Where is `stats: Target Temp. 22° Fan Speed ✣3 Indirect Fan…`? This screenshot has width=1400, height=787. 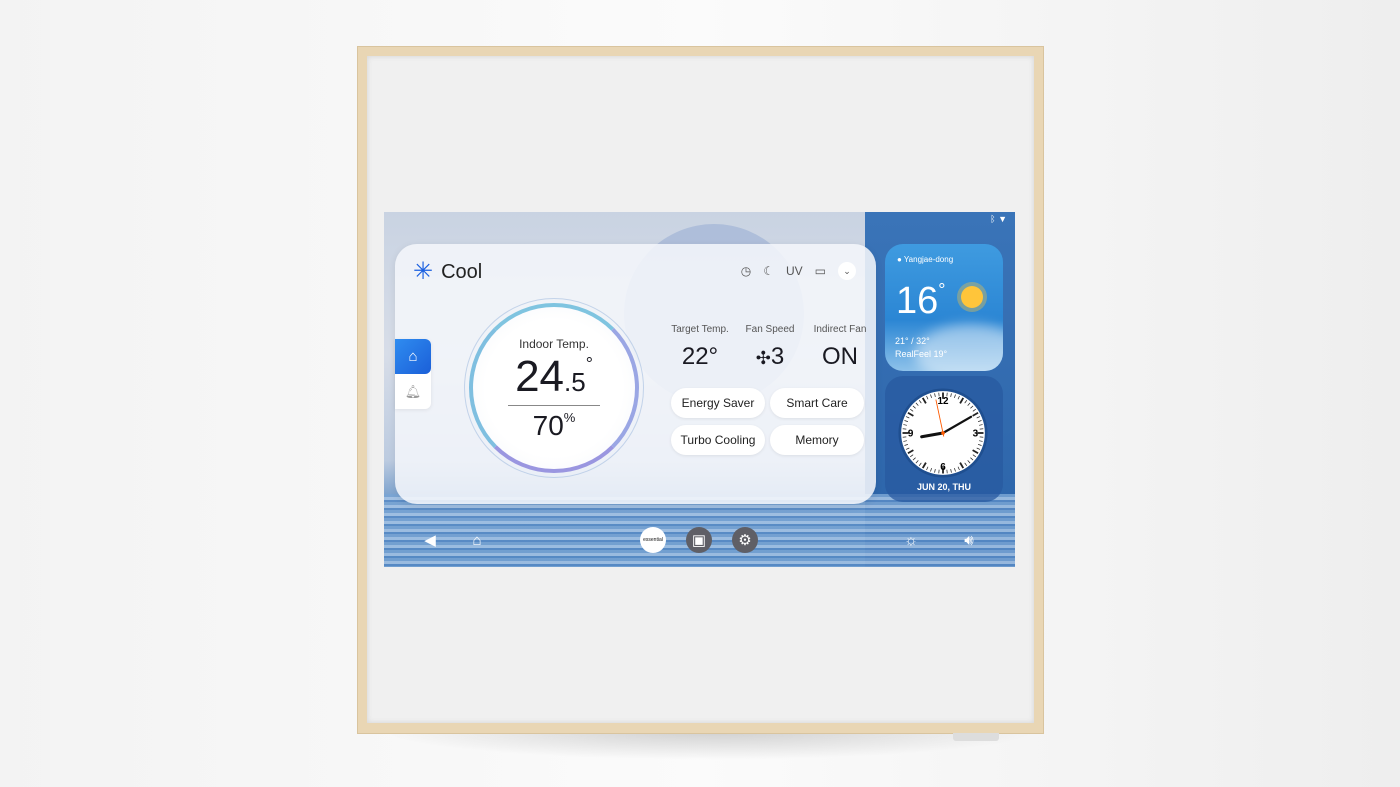 stats: Target Temp. 22° Fan Speed ✣3 Indirect Fan… is located at coordinates (770, 347).